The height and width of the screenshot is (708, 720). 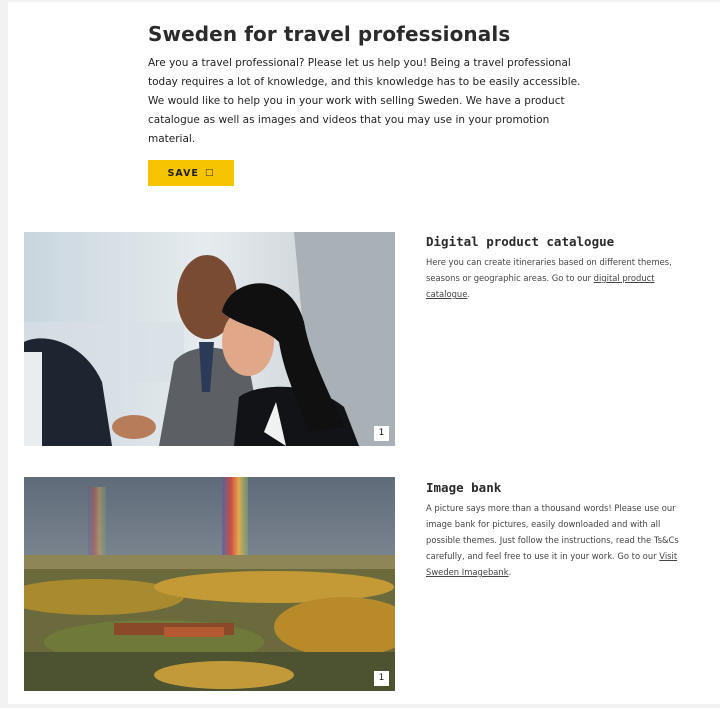 I want to click on card-title: Image bank, so click(x=464, y=487).